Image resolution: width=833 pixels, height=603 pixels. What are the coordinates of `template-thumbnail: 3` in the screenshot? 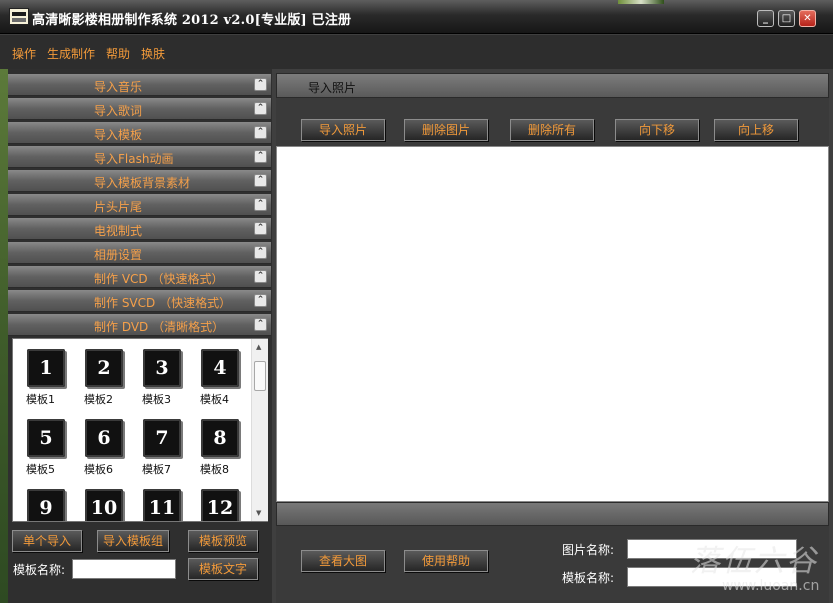 It's located at (162, 368).